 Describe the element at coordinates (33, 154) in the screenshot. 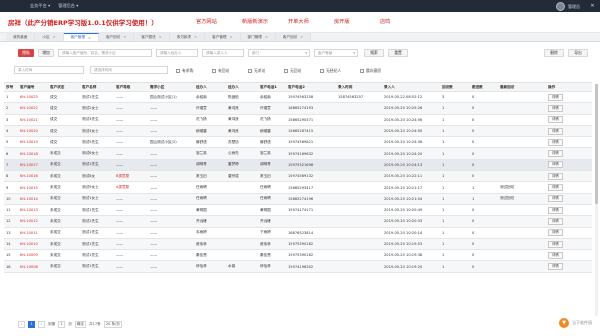

I see `customer-id-link: KH-10018` at that location.